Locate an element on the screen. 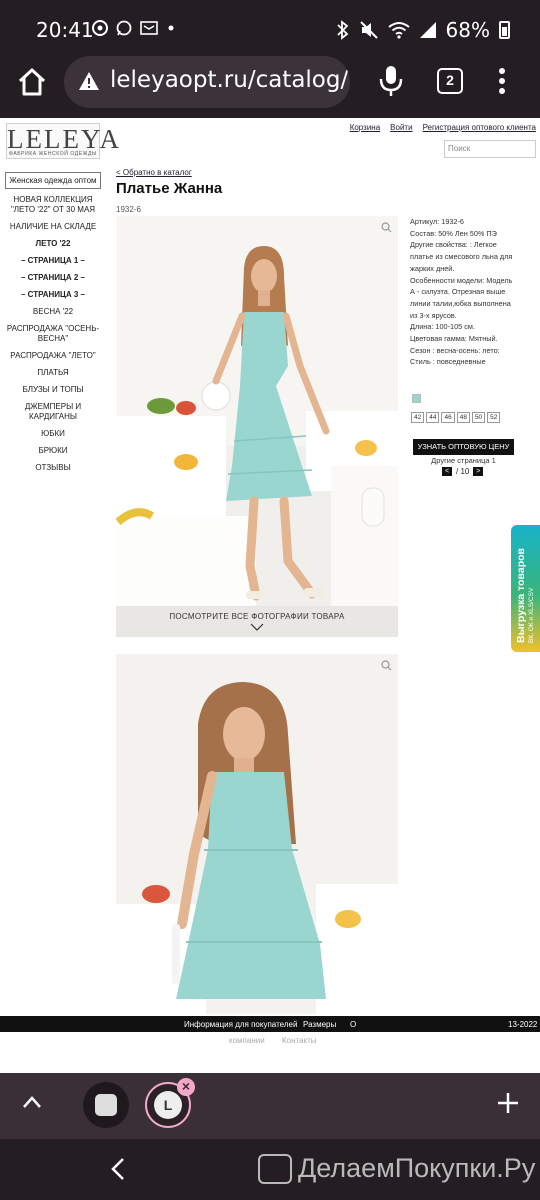  chevron-down-icon is located at coordinates (257, 627).